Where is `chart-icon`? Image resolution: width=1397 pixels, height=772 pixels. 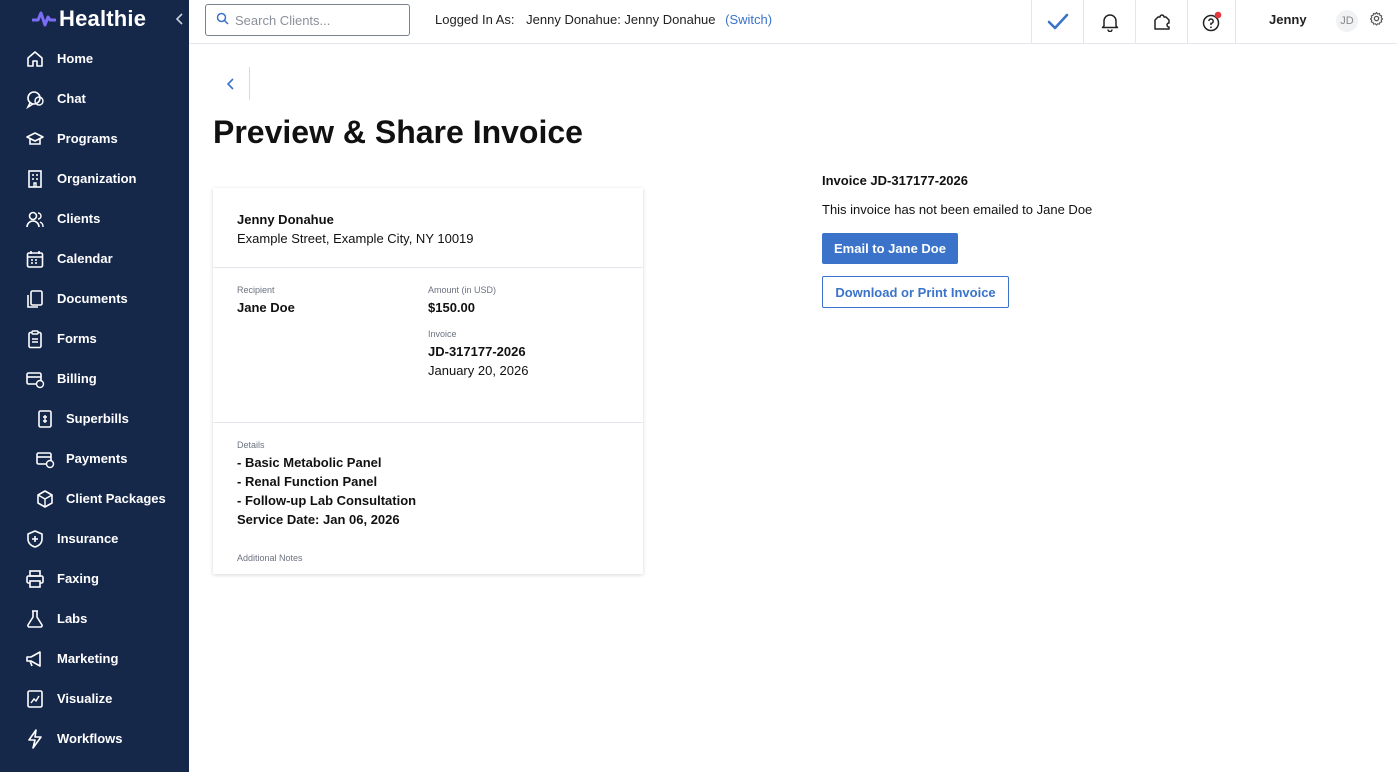 chart-icon is located at coordinates (35, 699).